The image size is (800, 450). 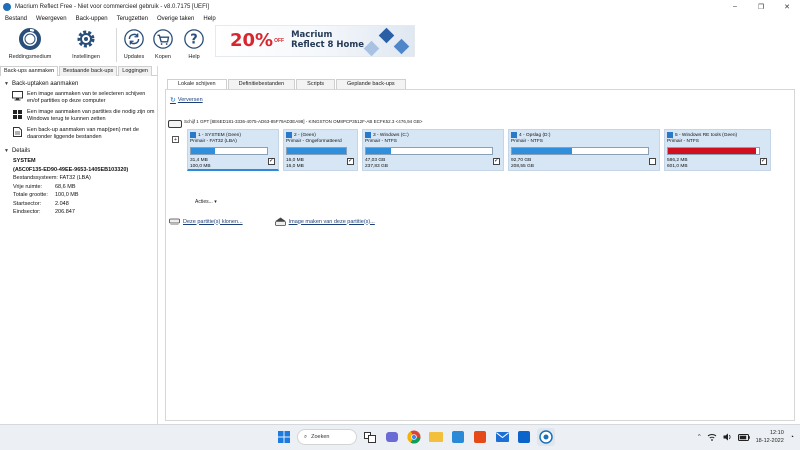 I want to click on partition-title-label: 5 - Windows RE tools (Geen), so click(x=706, y=135).